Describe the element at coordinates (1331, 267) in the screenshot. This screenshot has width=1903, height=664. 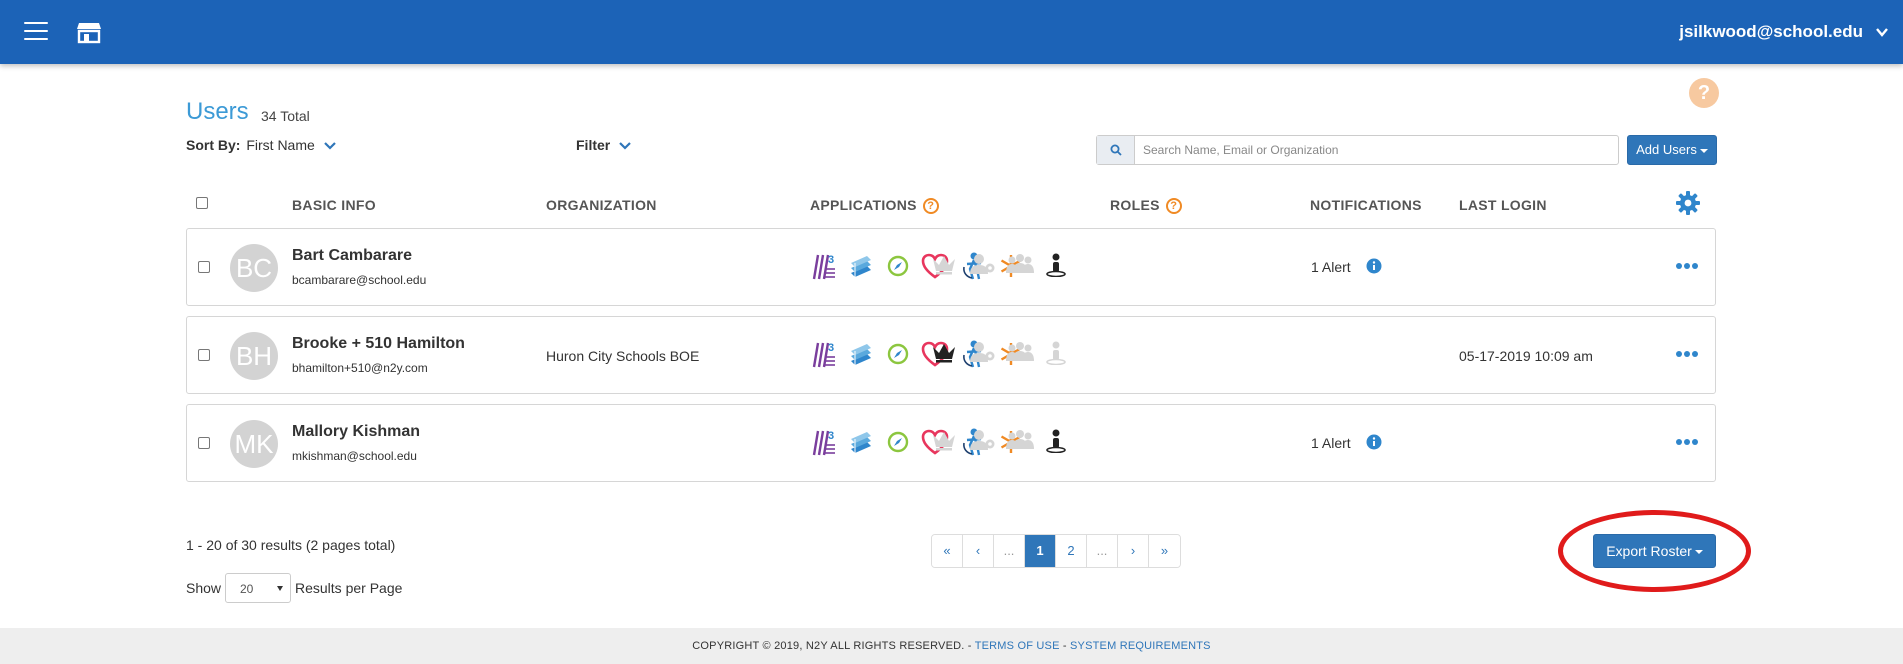
I see `notification-text: 1 Alert` at that location.